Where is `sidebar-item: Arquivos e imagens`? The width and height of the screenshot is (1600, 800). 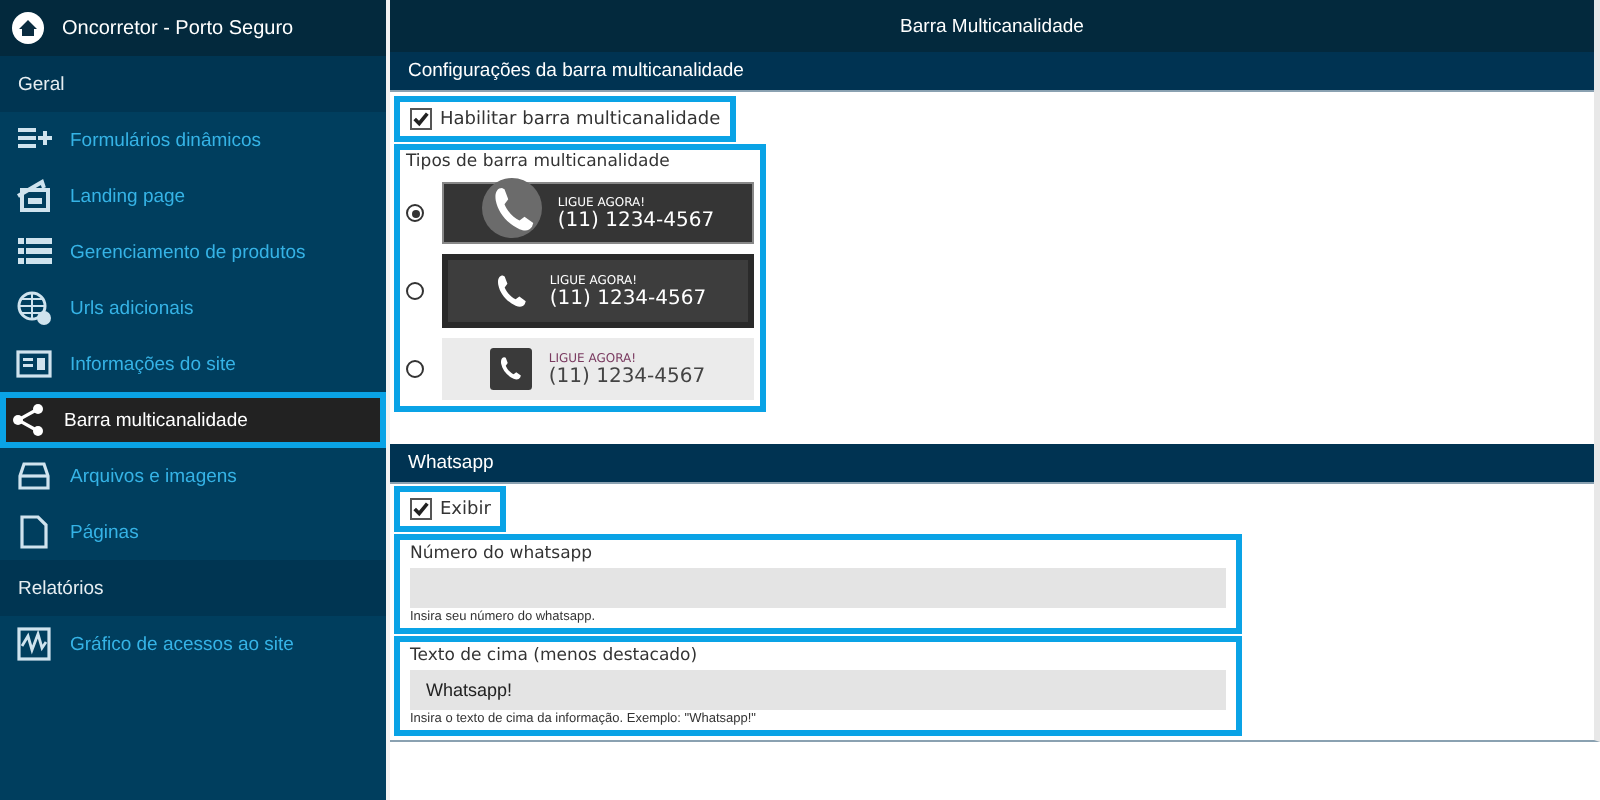 sidebar-item: Arquivos e imagens is located at coordinates (193, 476).